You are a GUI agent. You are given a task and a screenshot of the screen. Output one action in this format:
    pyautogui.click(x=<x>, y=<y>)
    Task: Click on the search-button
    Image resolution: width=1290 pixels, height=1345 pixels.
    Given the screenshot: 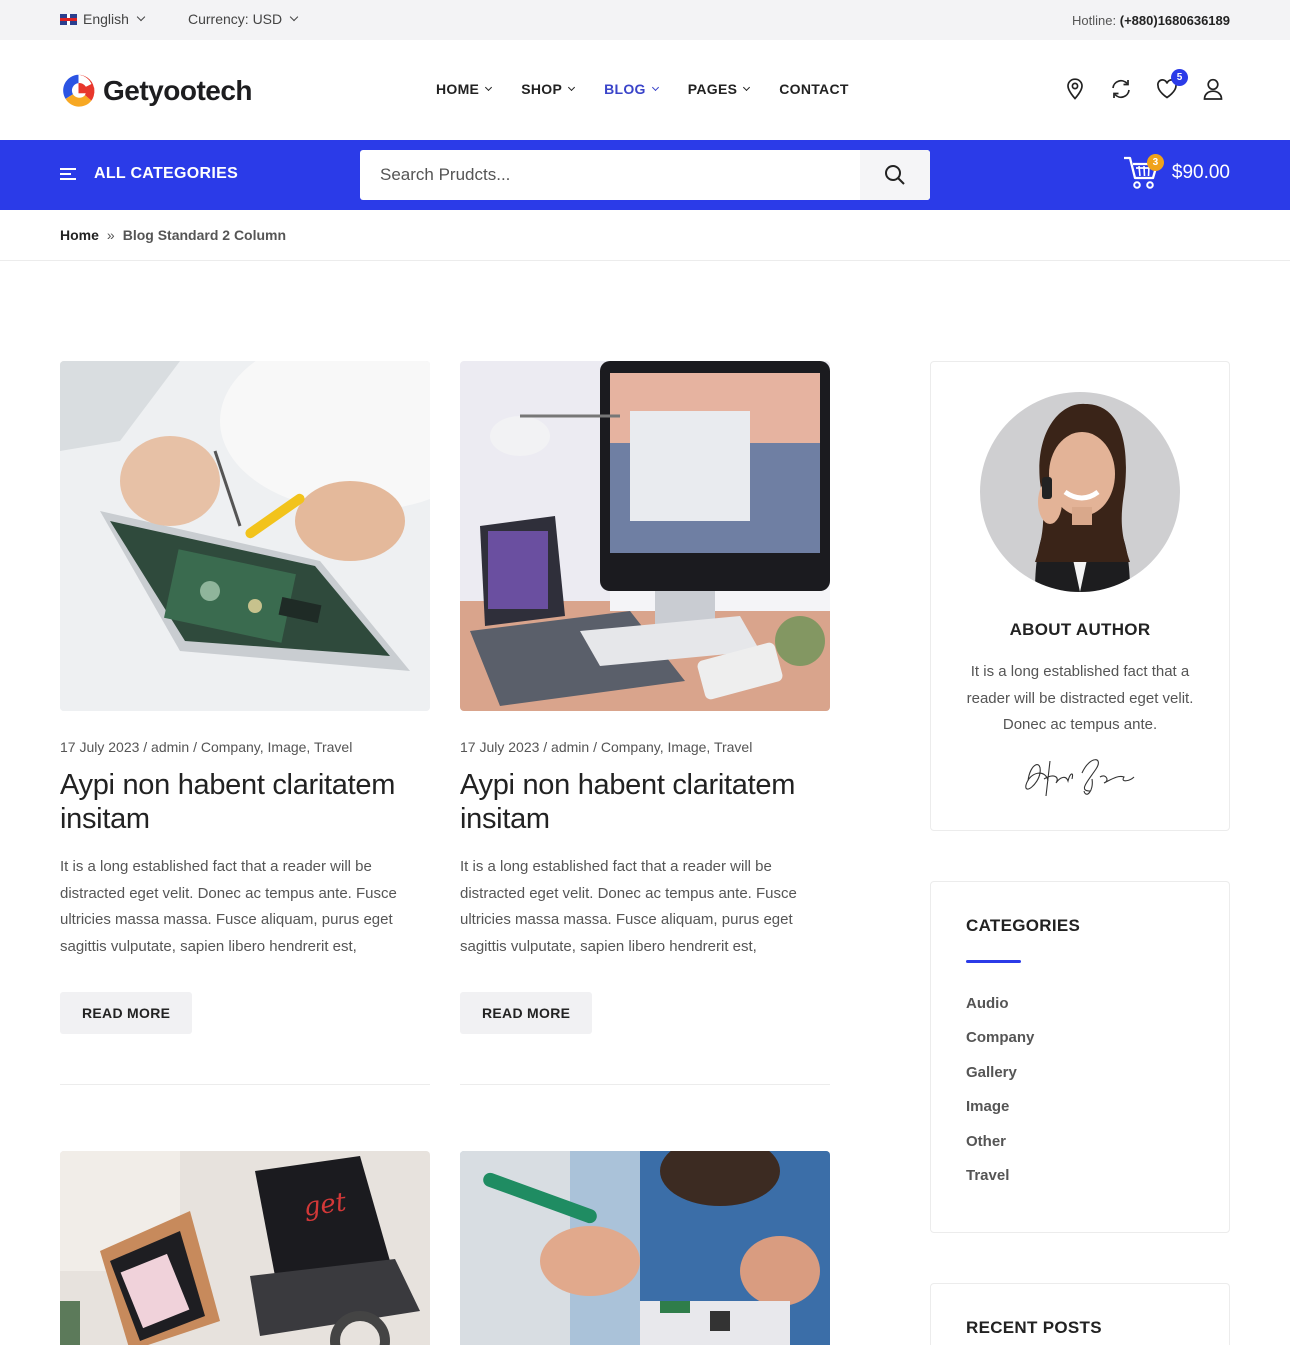 What is the action you would take?
    pyautogui.click(x=895, y=175)
    